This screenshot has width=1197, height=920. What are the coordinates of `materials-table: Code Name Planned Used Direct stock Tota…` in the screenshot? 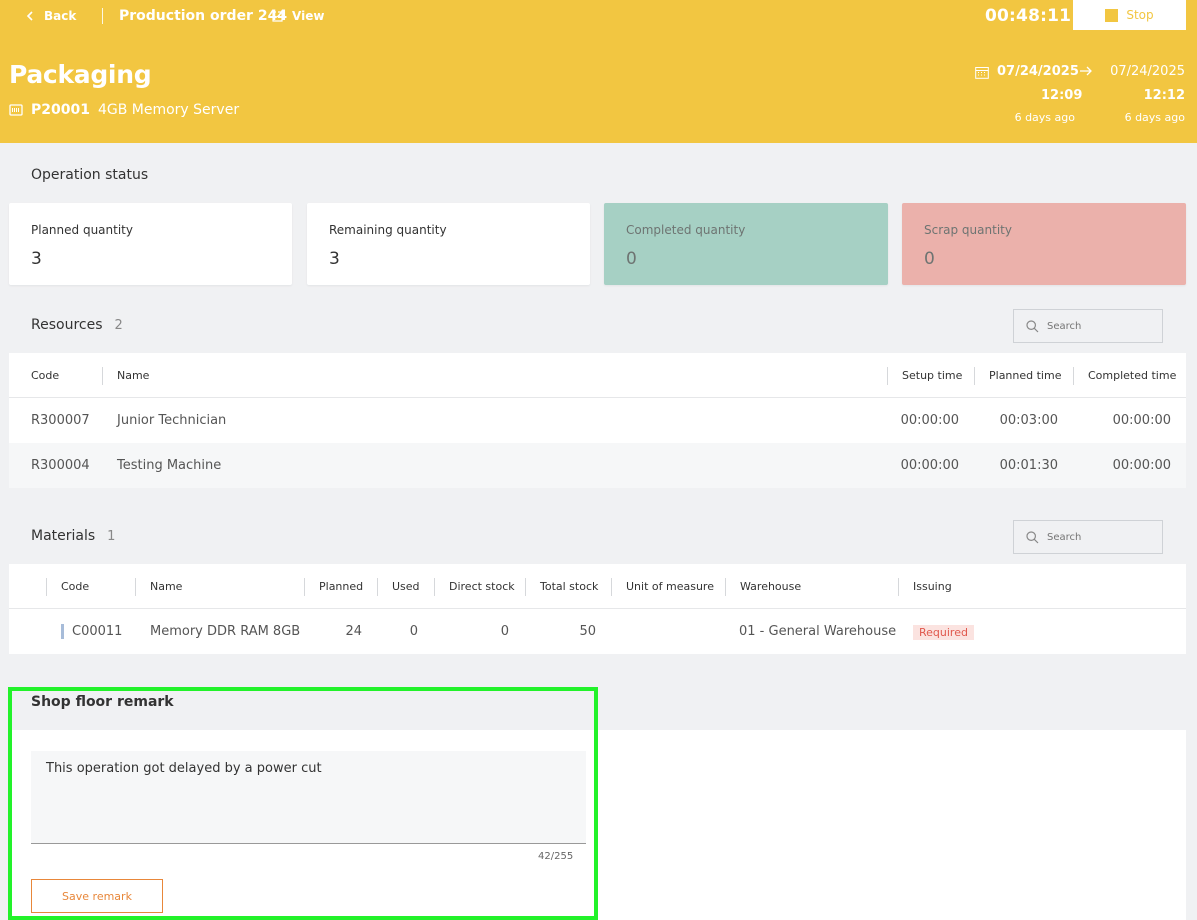 It's located at (597, 609).